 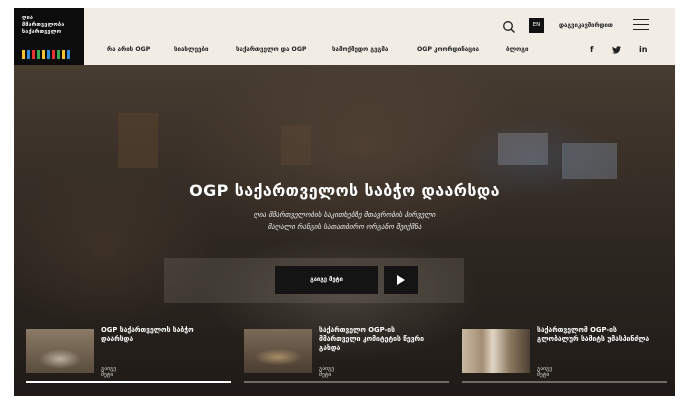 I want to click on play-video-button, so click(x=401, y=280).